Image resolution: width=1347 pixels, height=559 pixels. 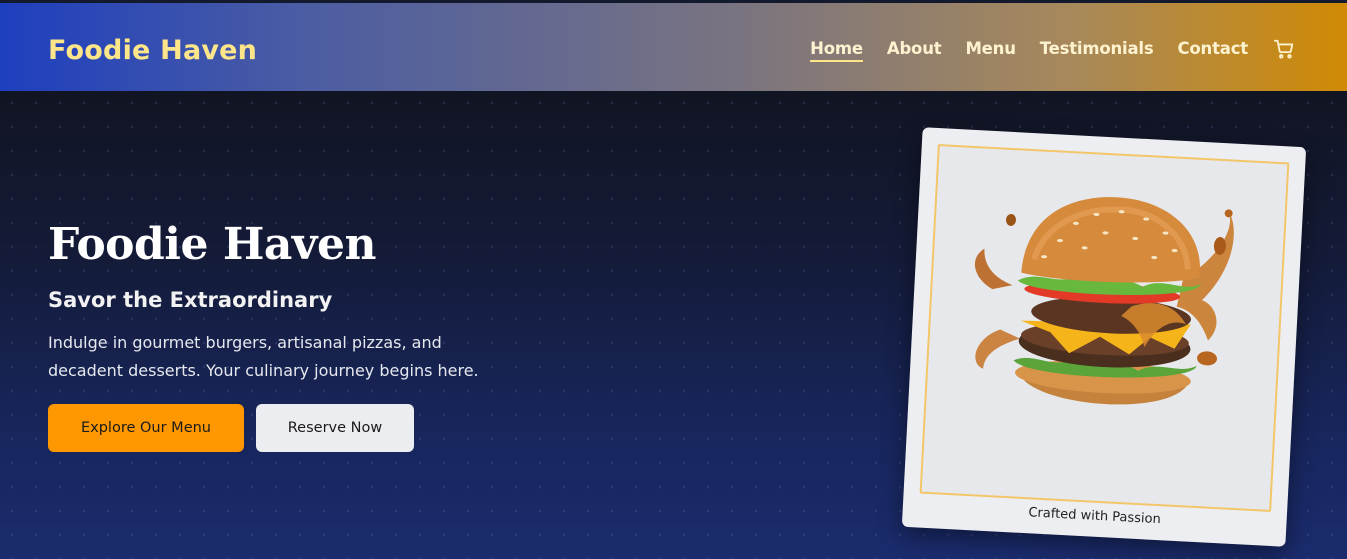 What do you see at coordinates (335, 428) in the screenshot?
I see `reserve-now-button: Reserve Now` at bounding box center [335, 428].